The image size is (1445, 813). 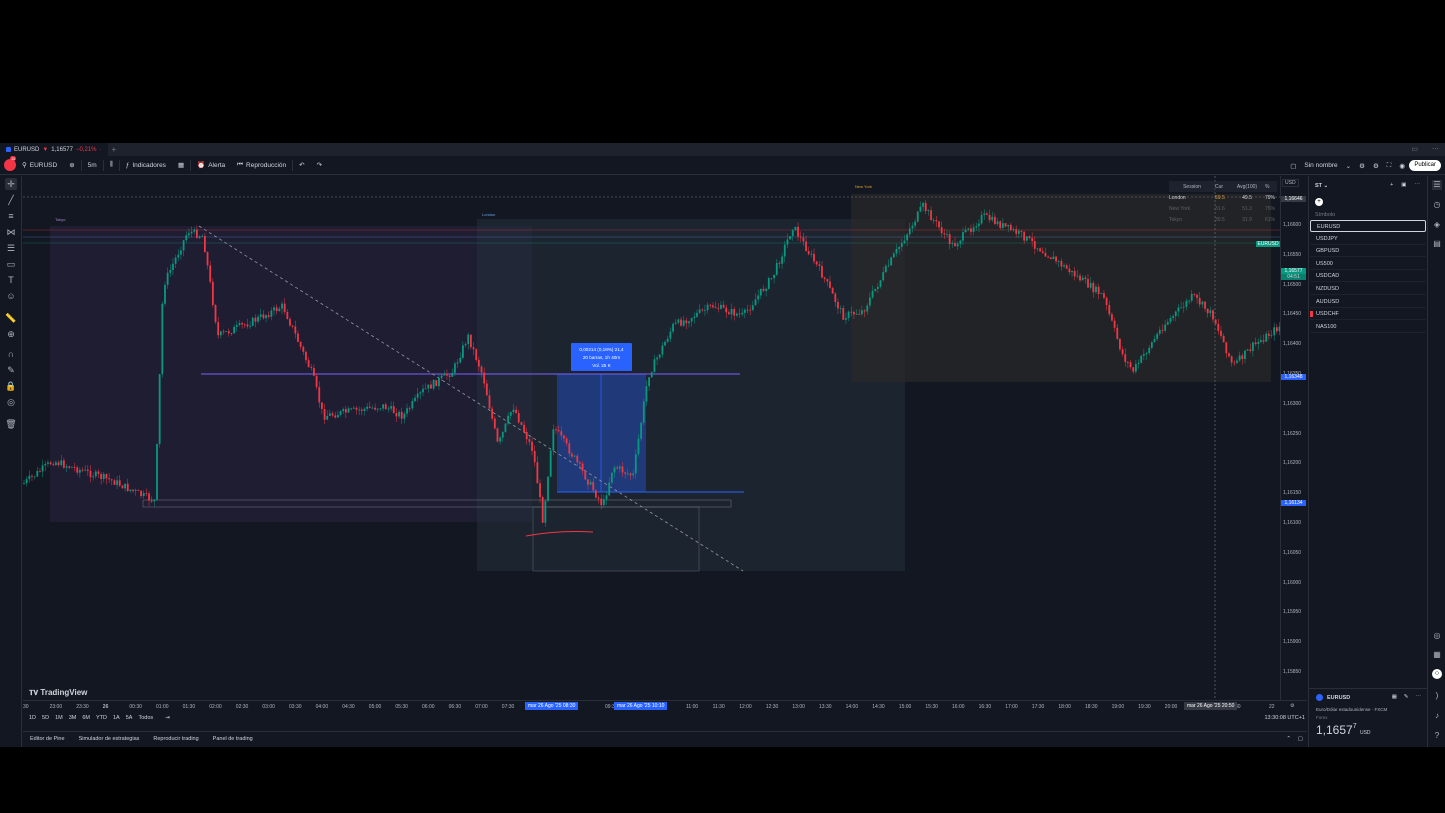 I want to click on range-5d: 5D, so click(x=45, y=718).